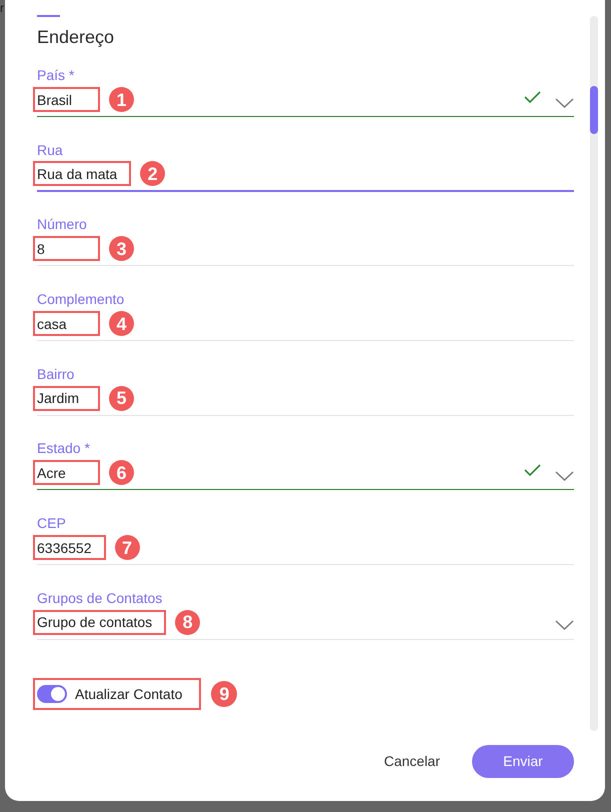  I want to click on annotation-number: 6, so click(121, 473).